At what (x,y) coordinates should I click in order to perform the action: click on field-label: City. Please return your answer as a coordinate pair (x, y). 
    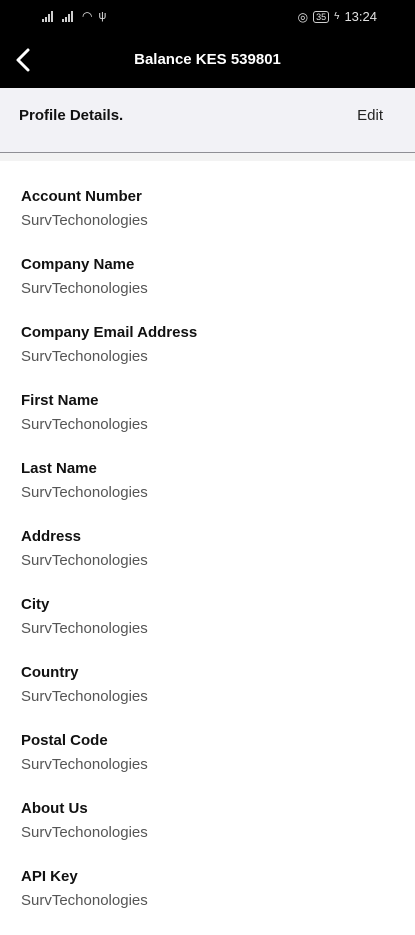
    Looking at the image, I should click on (35, 604).